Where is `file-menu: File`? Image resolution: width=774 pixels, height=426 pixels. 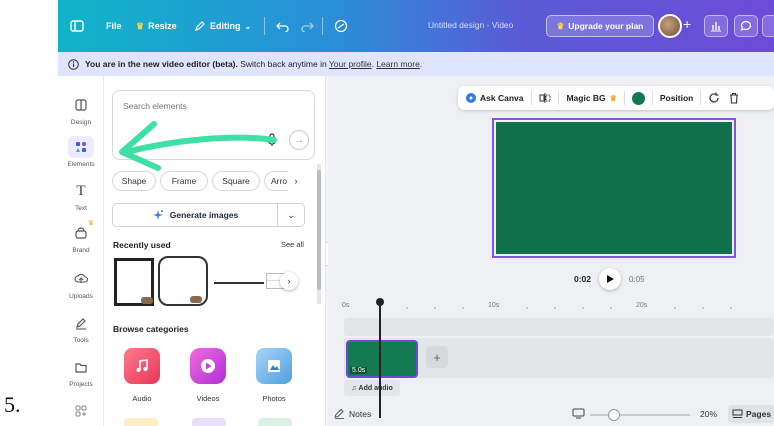 file-menu: File is located at coordinates (114, 26).